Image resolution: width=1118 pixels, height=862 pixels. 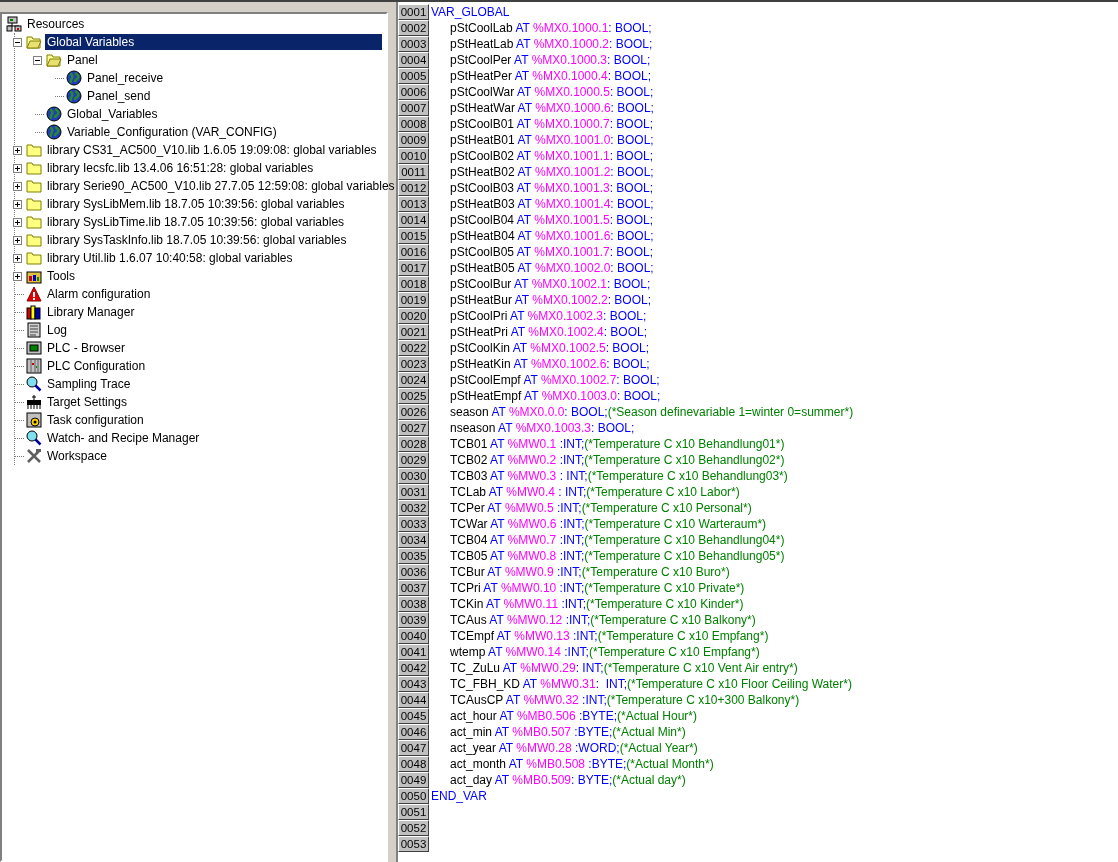 What do you see at coordinates (551, 252) in the screenshot?
I see `code-line: pStCoolB05 AT %MX0.1001.7: BOOL;` at bounding box center [551, 252].